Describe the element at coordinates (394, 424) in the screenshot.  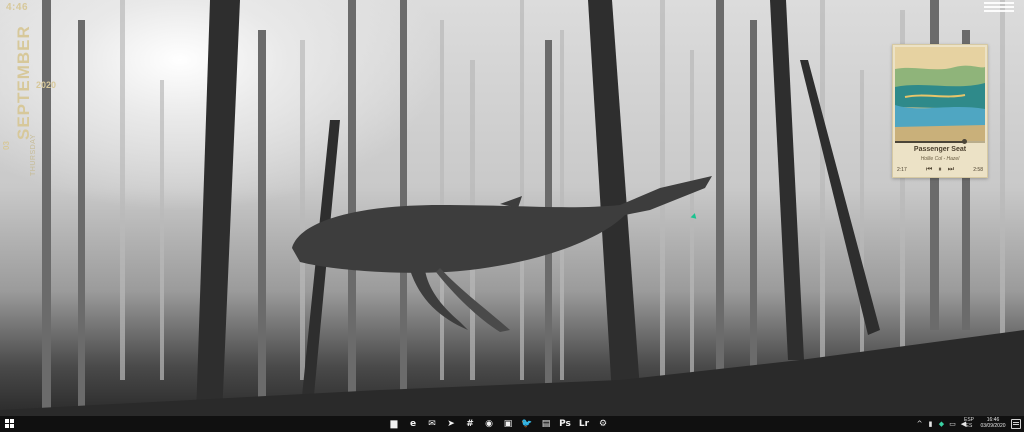
I see `file-explorer-icon: ▆` at that location.